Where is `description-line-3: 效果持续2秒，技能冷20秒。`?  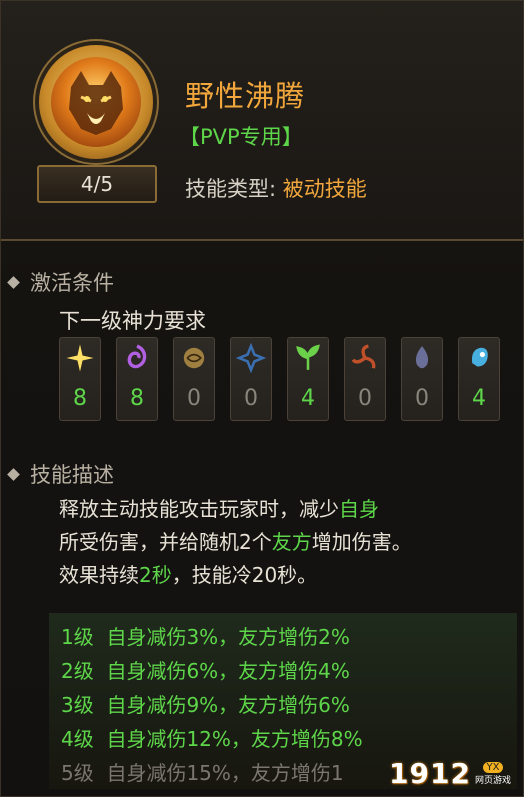
description-line-3: 效果持续2秒，技能冷20秒。 is located at coordinates (188, 575).